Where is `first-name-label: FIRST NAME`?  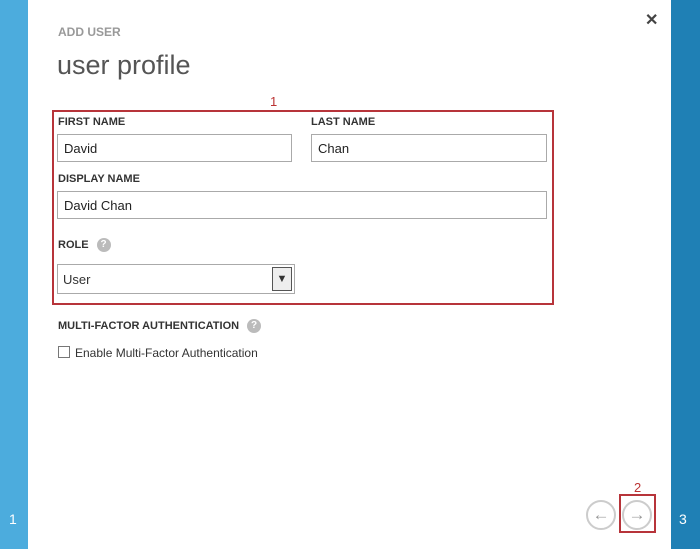 first-name-label: FIRST NAME is located at coordinates (92, 122).